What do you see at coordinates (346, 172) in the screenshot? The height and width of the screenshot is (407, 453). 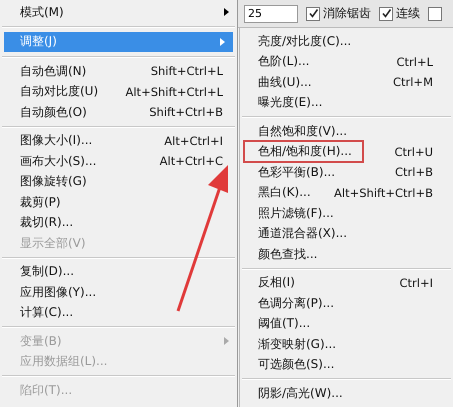 I see `menu-item: 色彩平衡(B)... Ctrl+B` at bounding box center [346, 172].